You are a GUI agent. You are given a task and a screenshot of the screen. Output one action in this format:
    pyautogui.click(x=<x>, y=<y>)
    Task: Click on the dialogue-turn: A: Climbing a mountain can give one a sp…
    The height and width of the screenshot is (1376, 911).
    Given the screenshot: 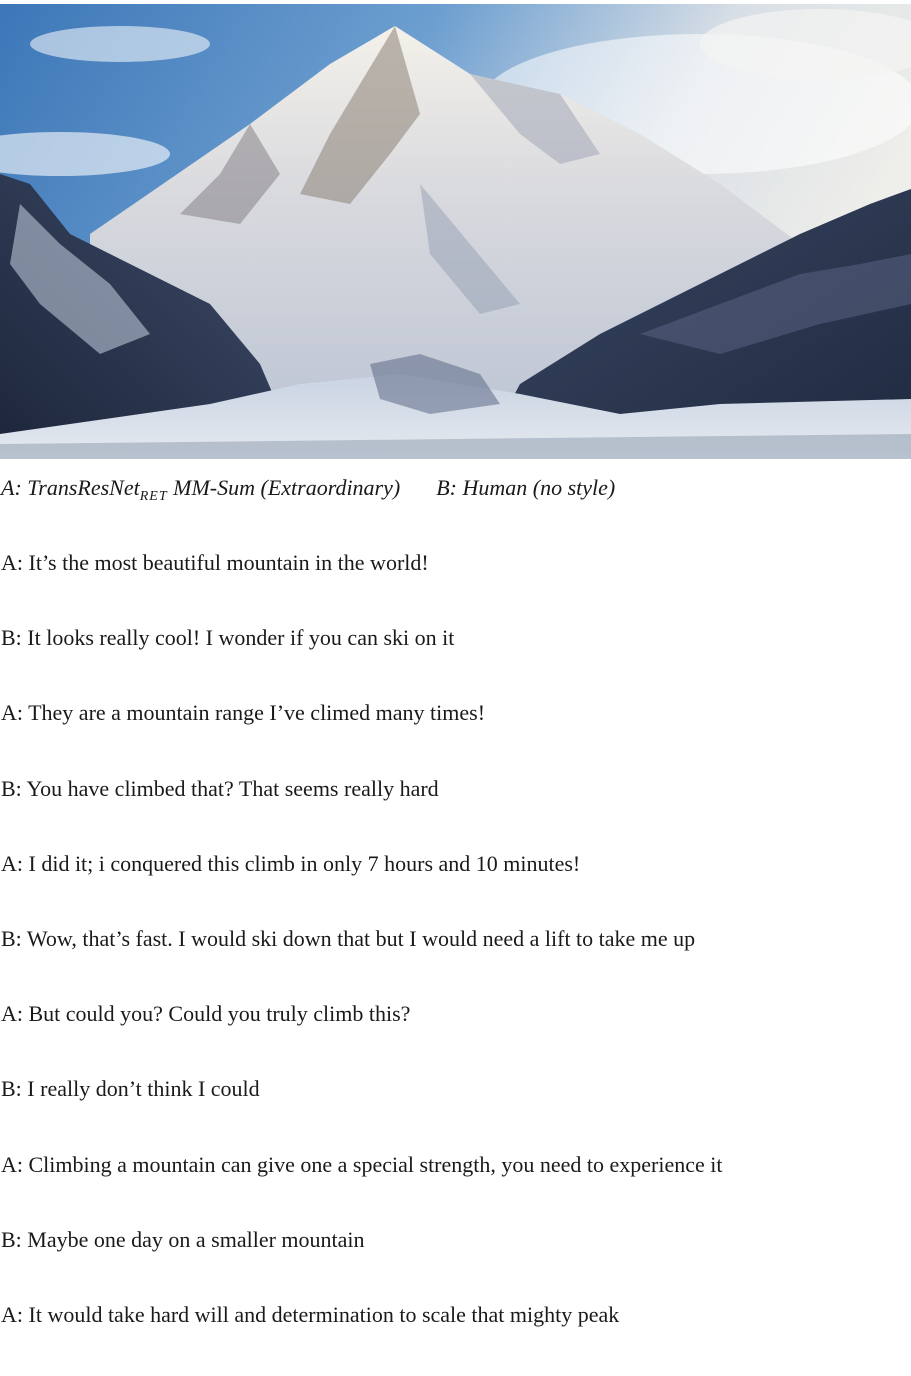 What is the action you would take?
    pyautogui.click(x=362, y=1164)
    